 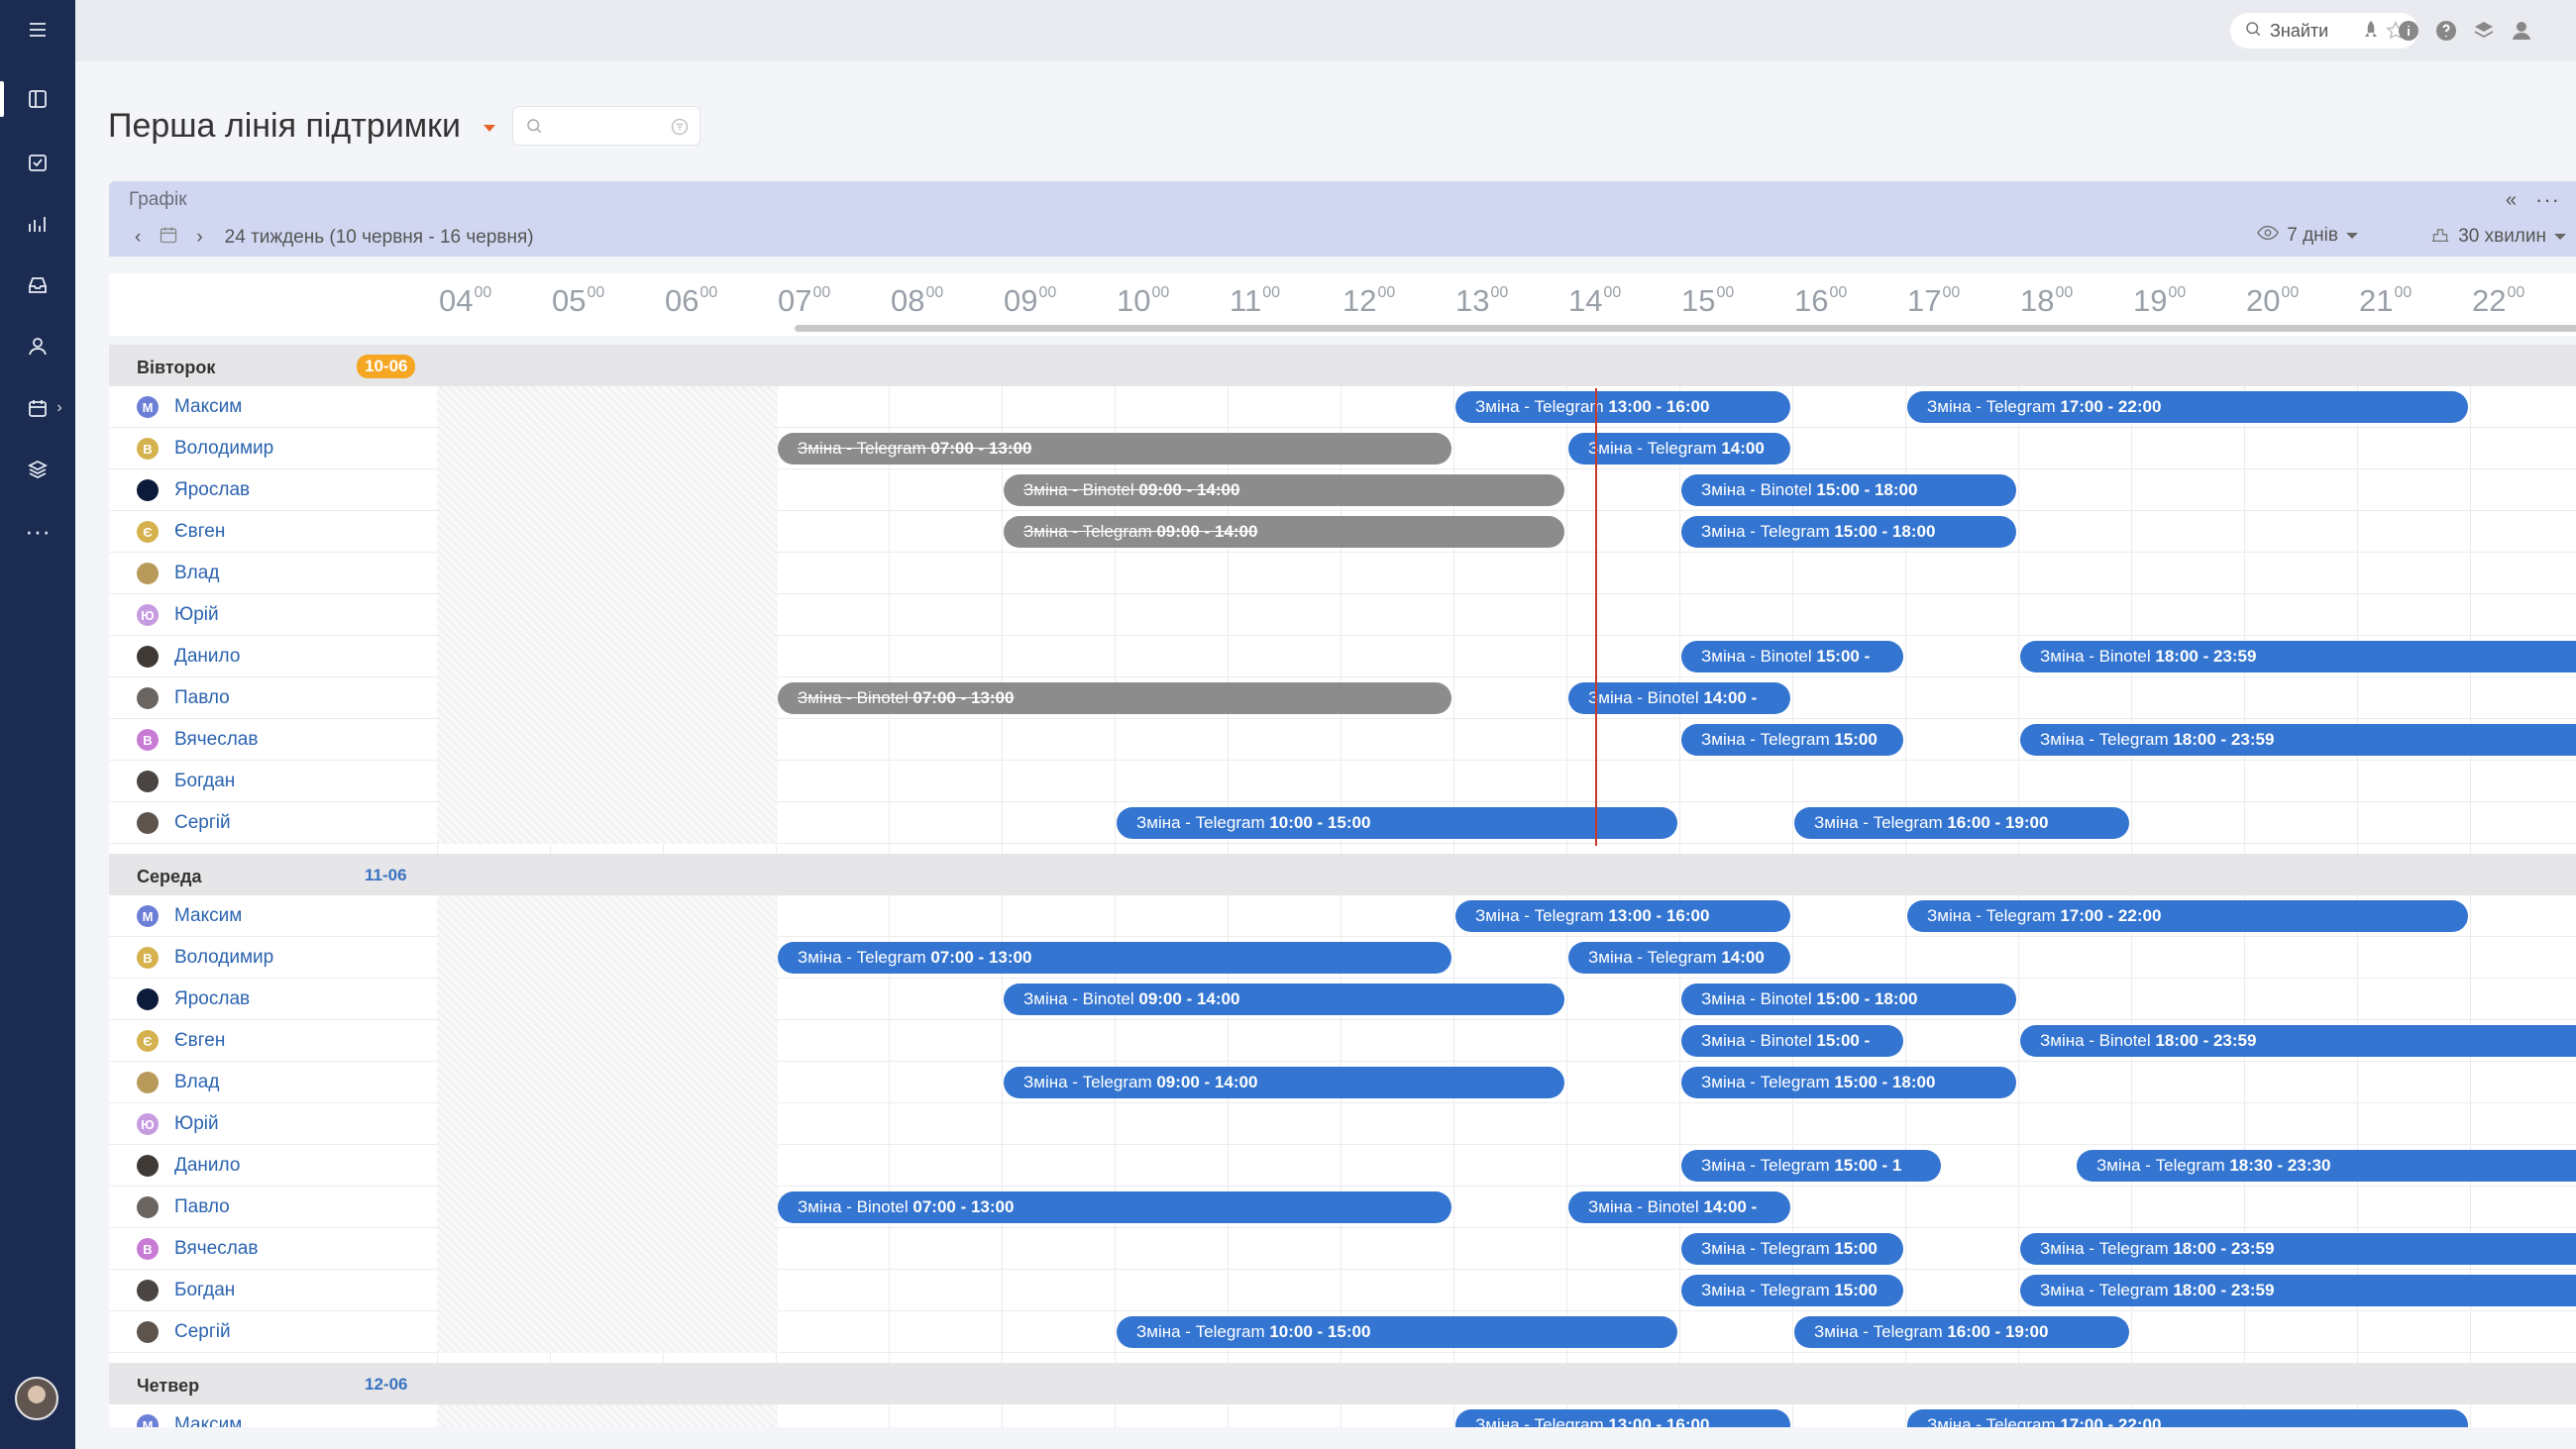 I want to click on next-week-icon: ›, so click(x=199, y=238).